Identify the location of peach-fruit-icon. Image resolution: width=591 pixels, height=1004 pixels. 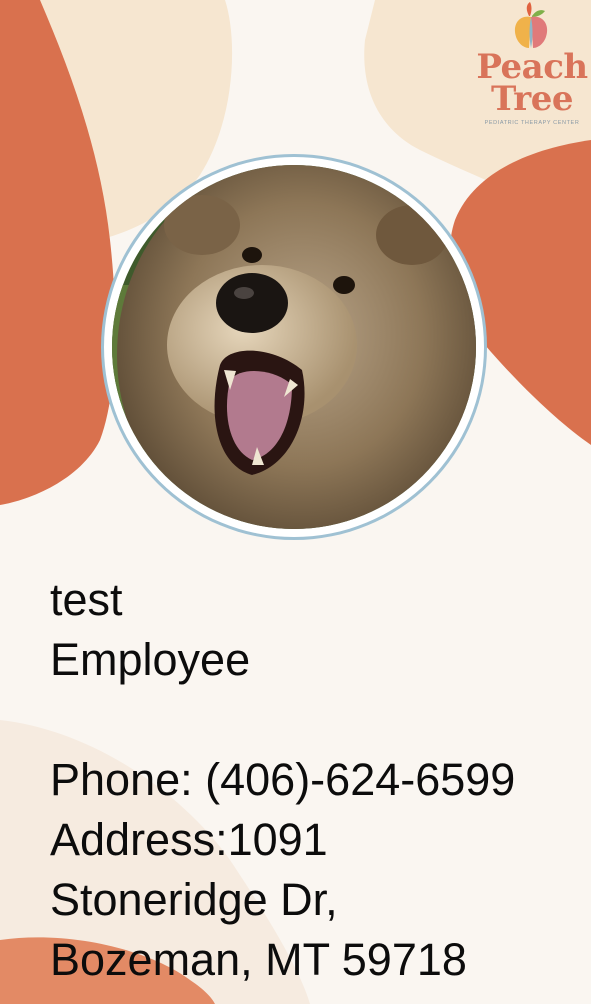
(531, 25).